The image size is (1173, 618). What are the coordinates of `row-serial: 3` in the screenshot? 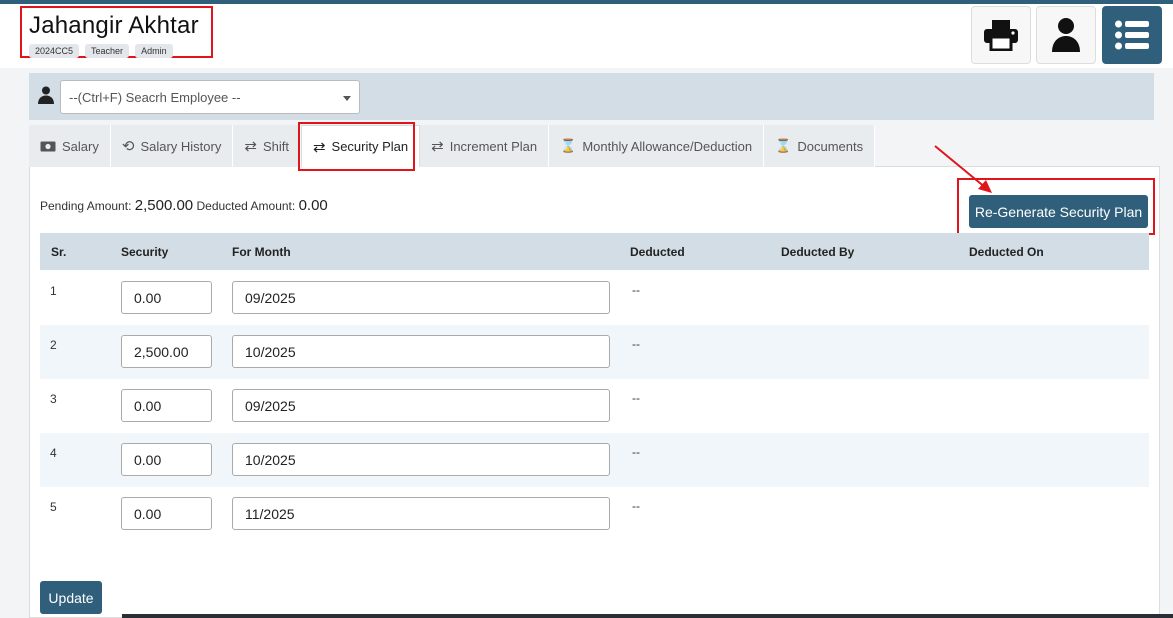 It's located at (53, 399).